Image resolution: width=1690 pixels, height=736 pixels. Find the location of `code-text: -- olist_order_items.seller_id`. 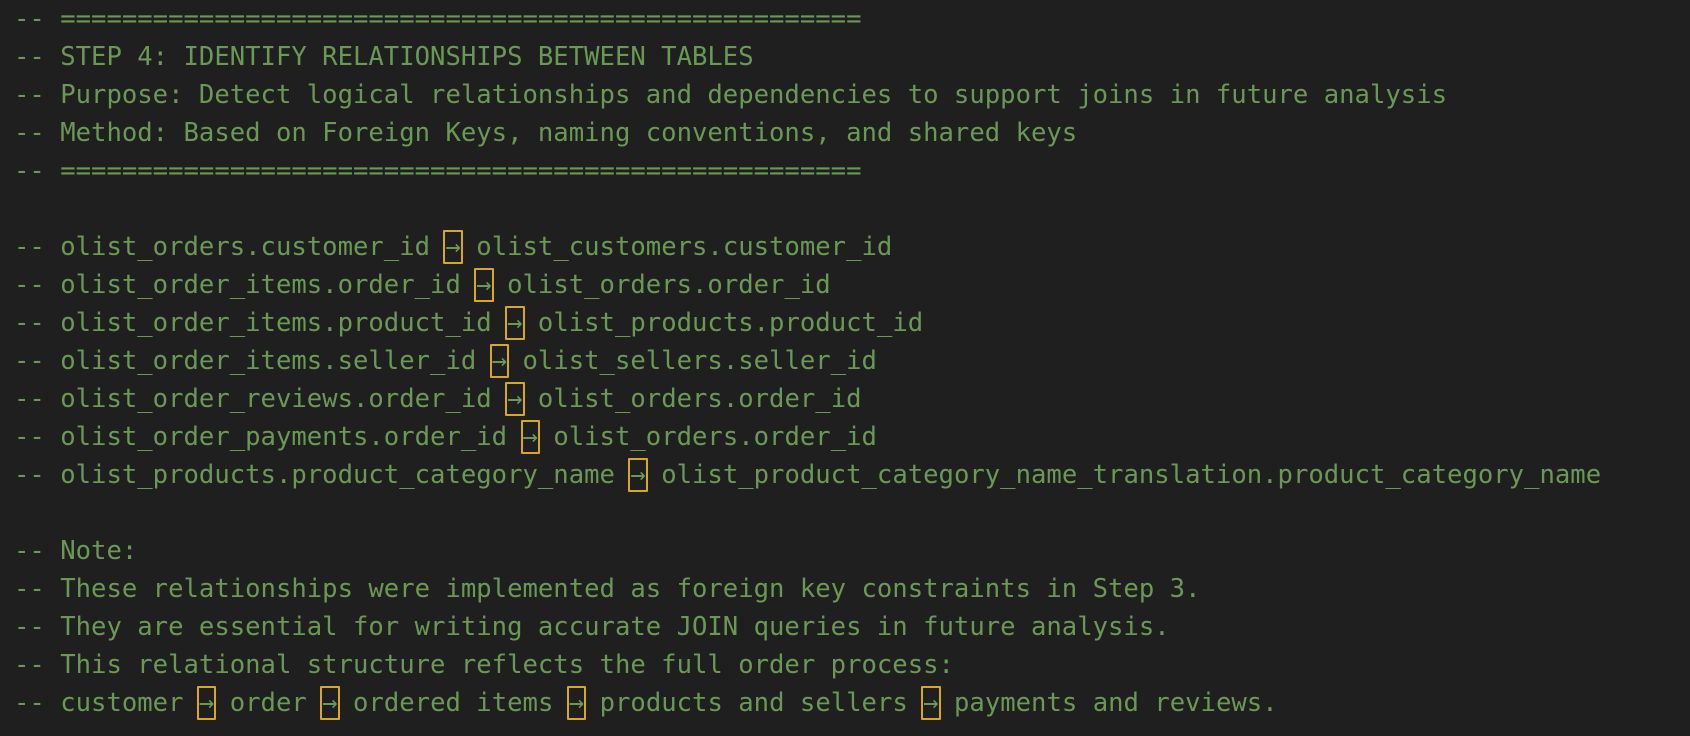

code-text: -- olist_order_items.seller_id is located at coordinates (253, 361).